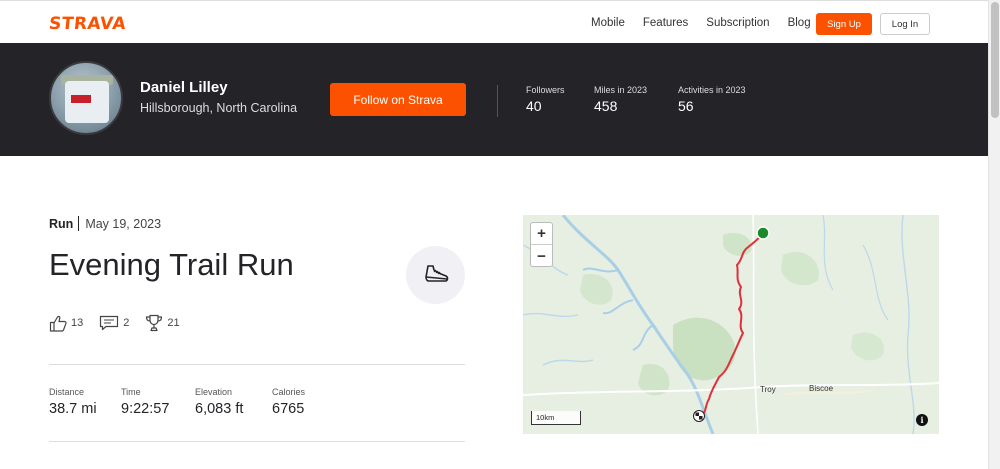  Describe the element at coordinates (184, 87) in the screenshot. I see `athlete-name: Daniel Lilley` at that location.